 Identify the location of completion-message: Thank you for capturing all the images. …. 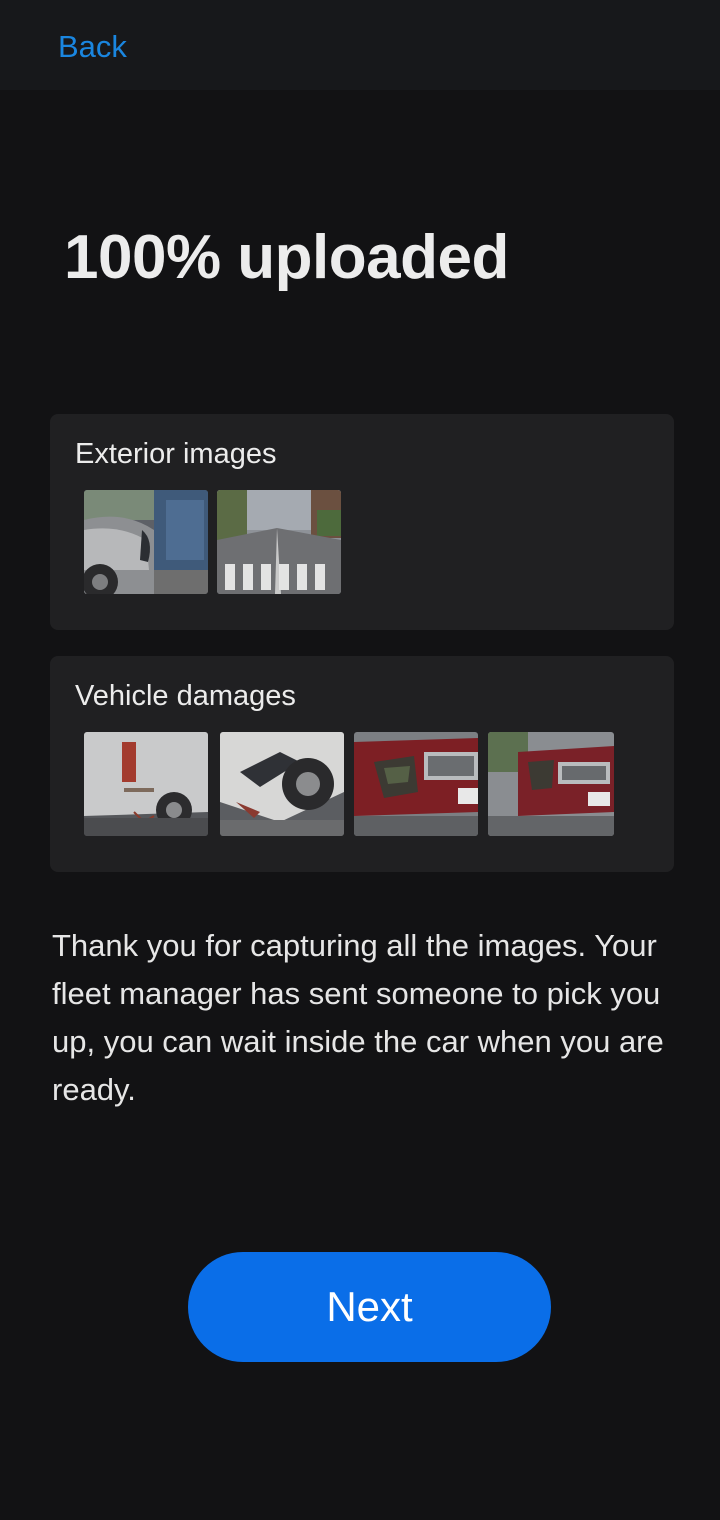
(358, 1017).